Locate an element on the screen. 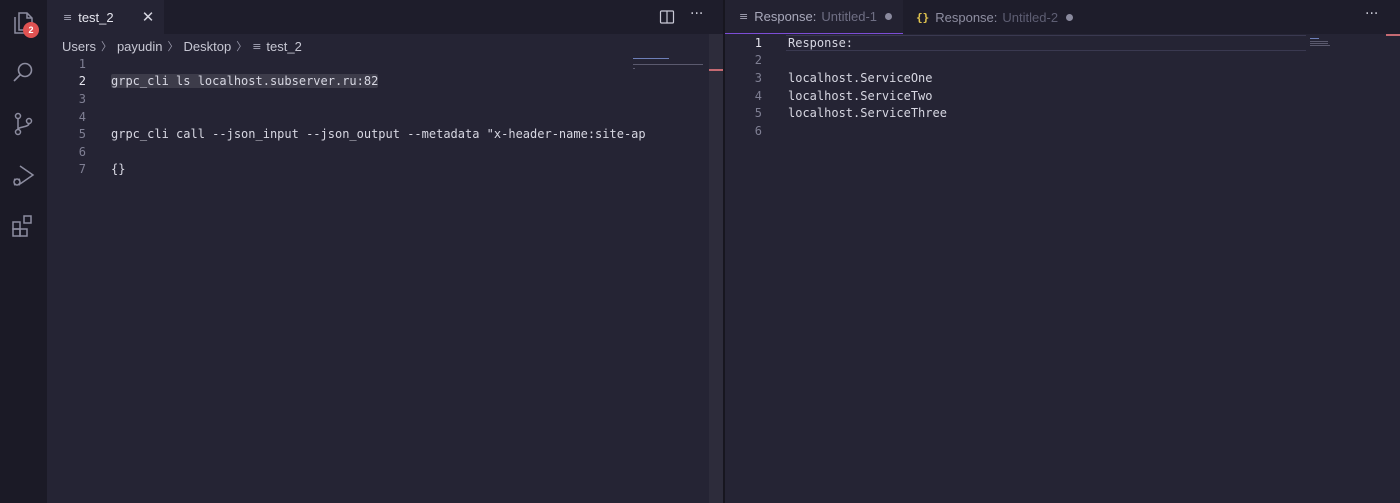 The width and height of the screenshot is (1400, 503). activity-bar: 2 is located at coordinates (23, 251).